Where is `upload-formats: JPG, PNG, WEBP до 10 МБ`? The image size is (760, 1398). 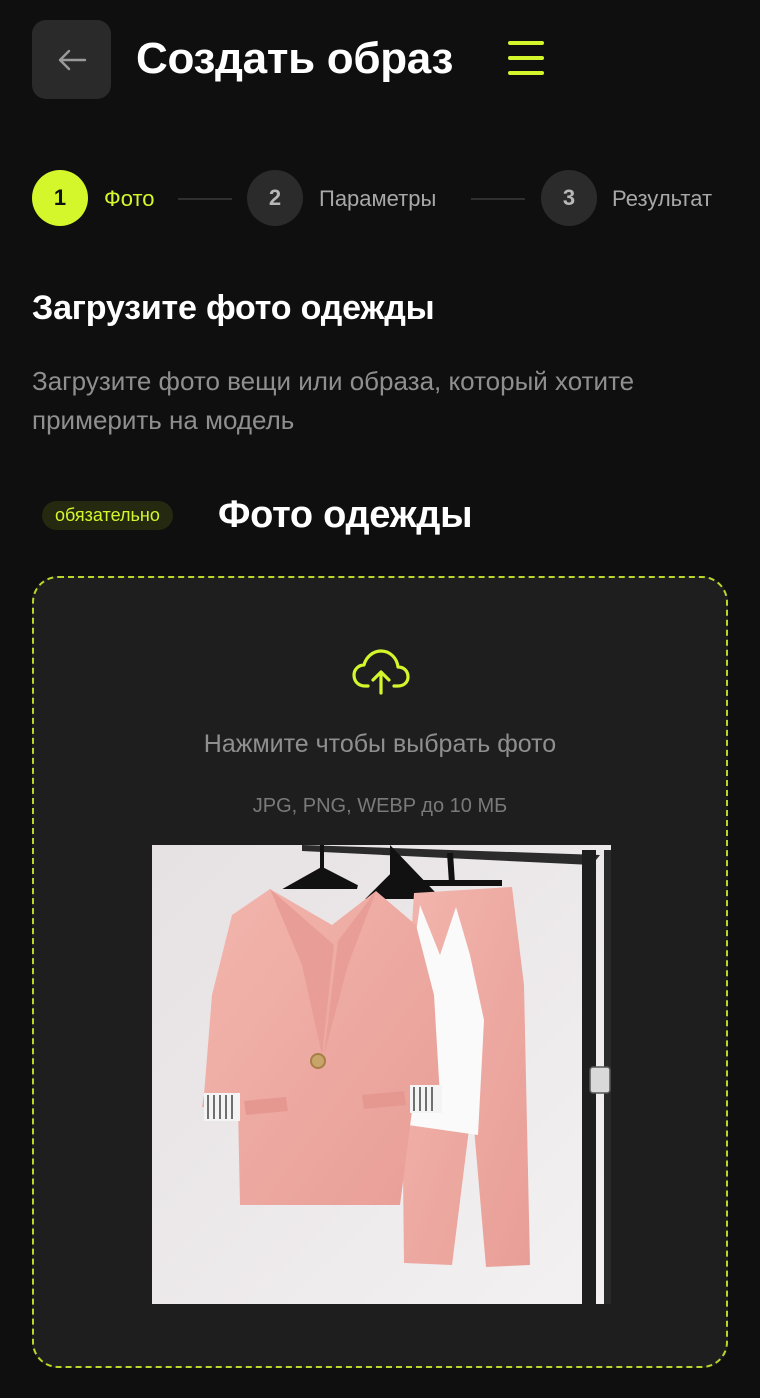
upload-formats: JPG, PNG, WEBP до 10 МБ is located at coordinates (380, 806).